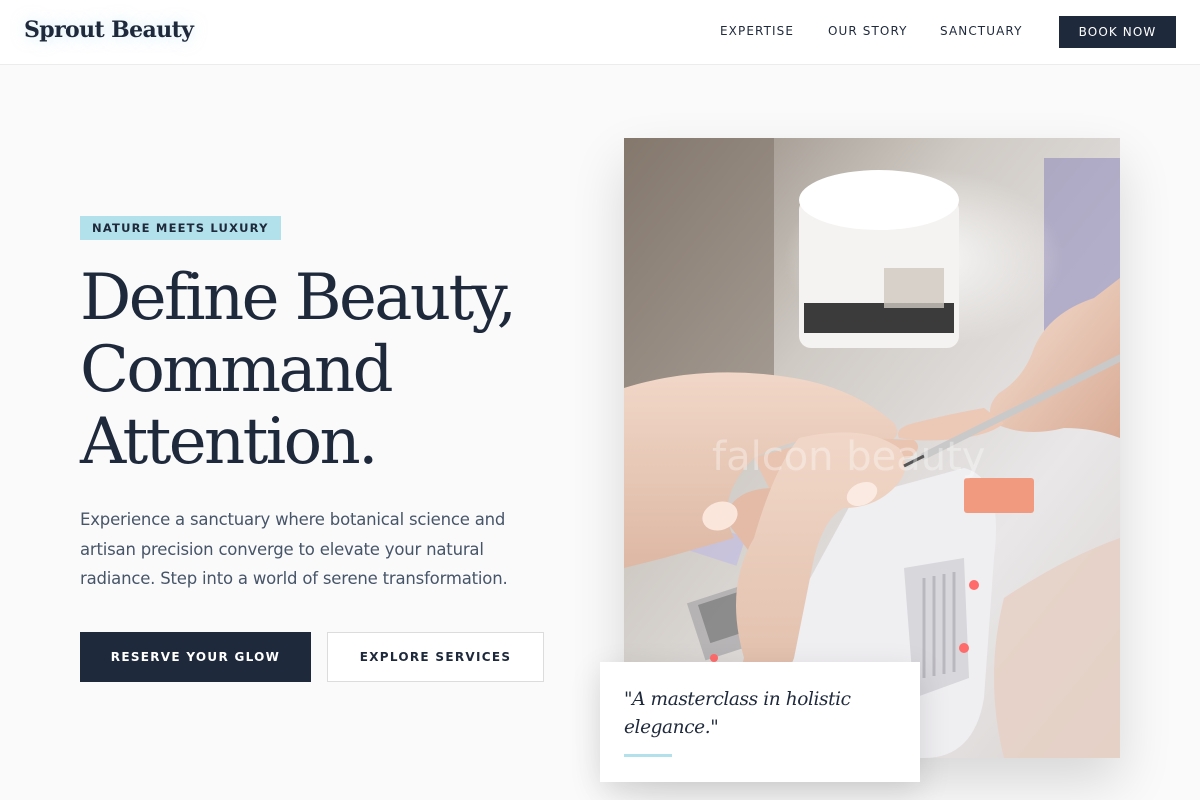  Describe the element at coordinates (237, 370) in the screenshot. I see `headline-line-2: Command` at that location.